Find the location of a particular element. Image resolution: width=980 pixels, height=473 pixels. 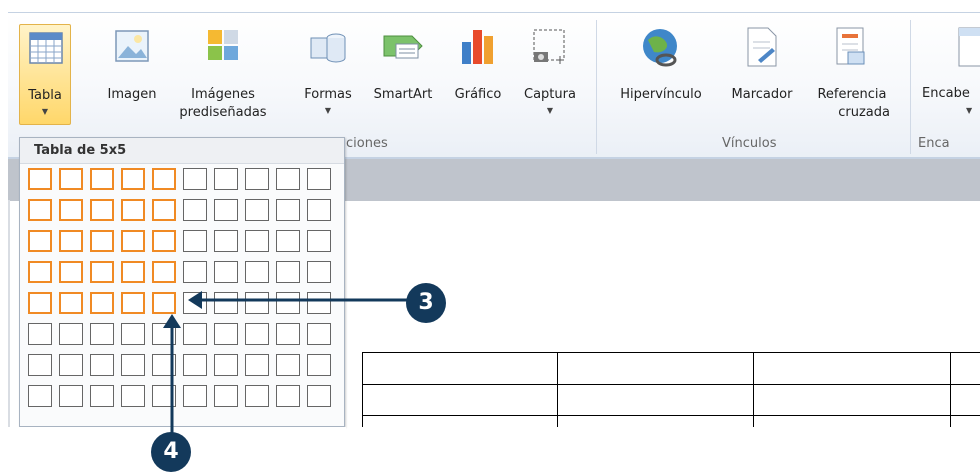

image-button: Imagen is located at coordinates (132, 74).